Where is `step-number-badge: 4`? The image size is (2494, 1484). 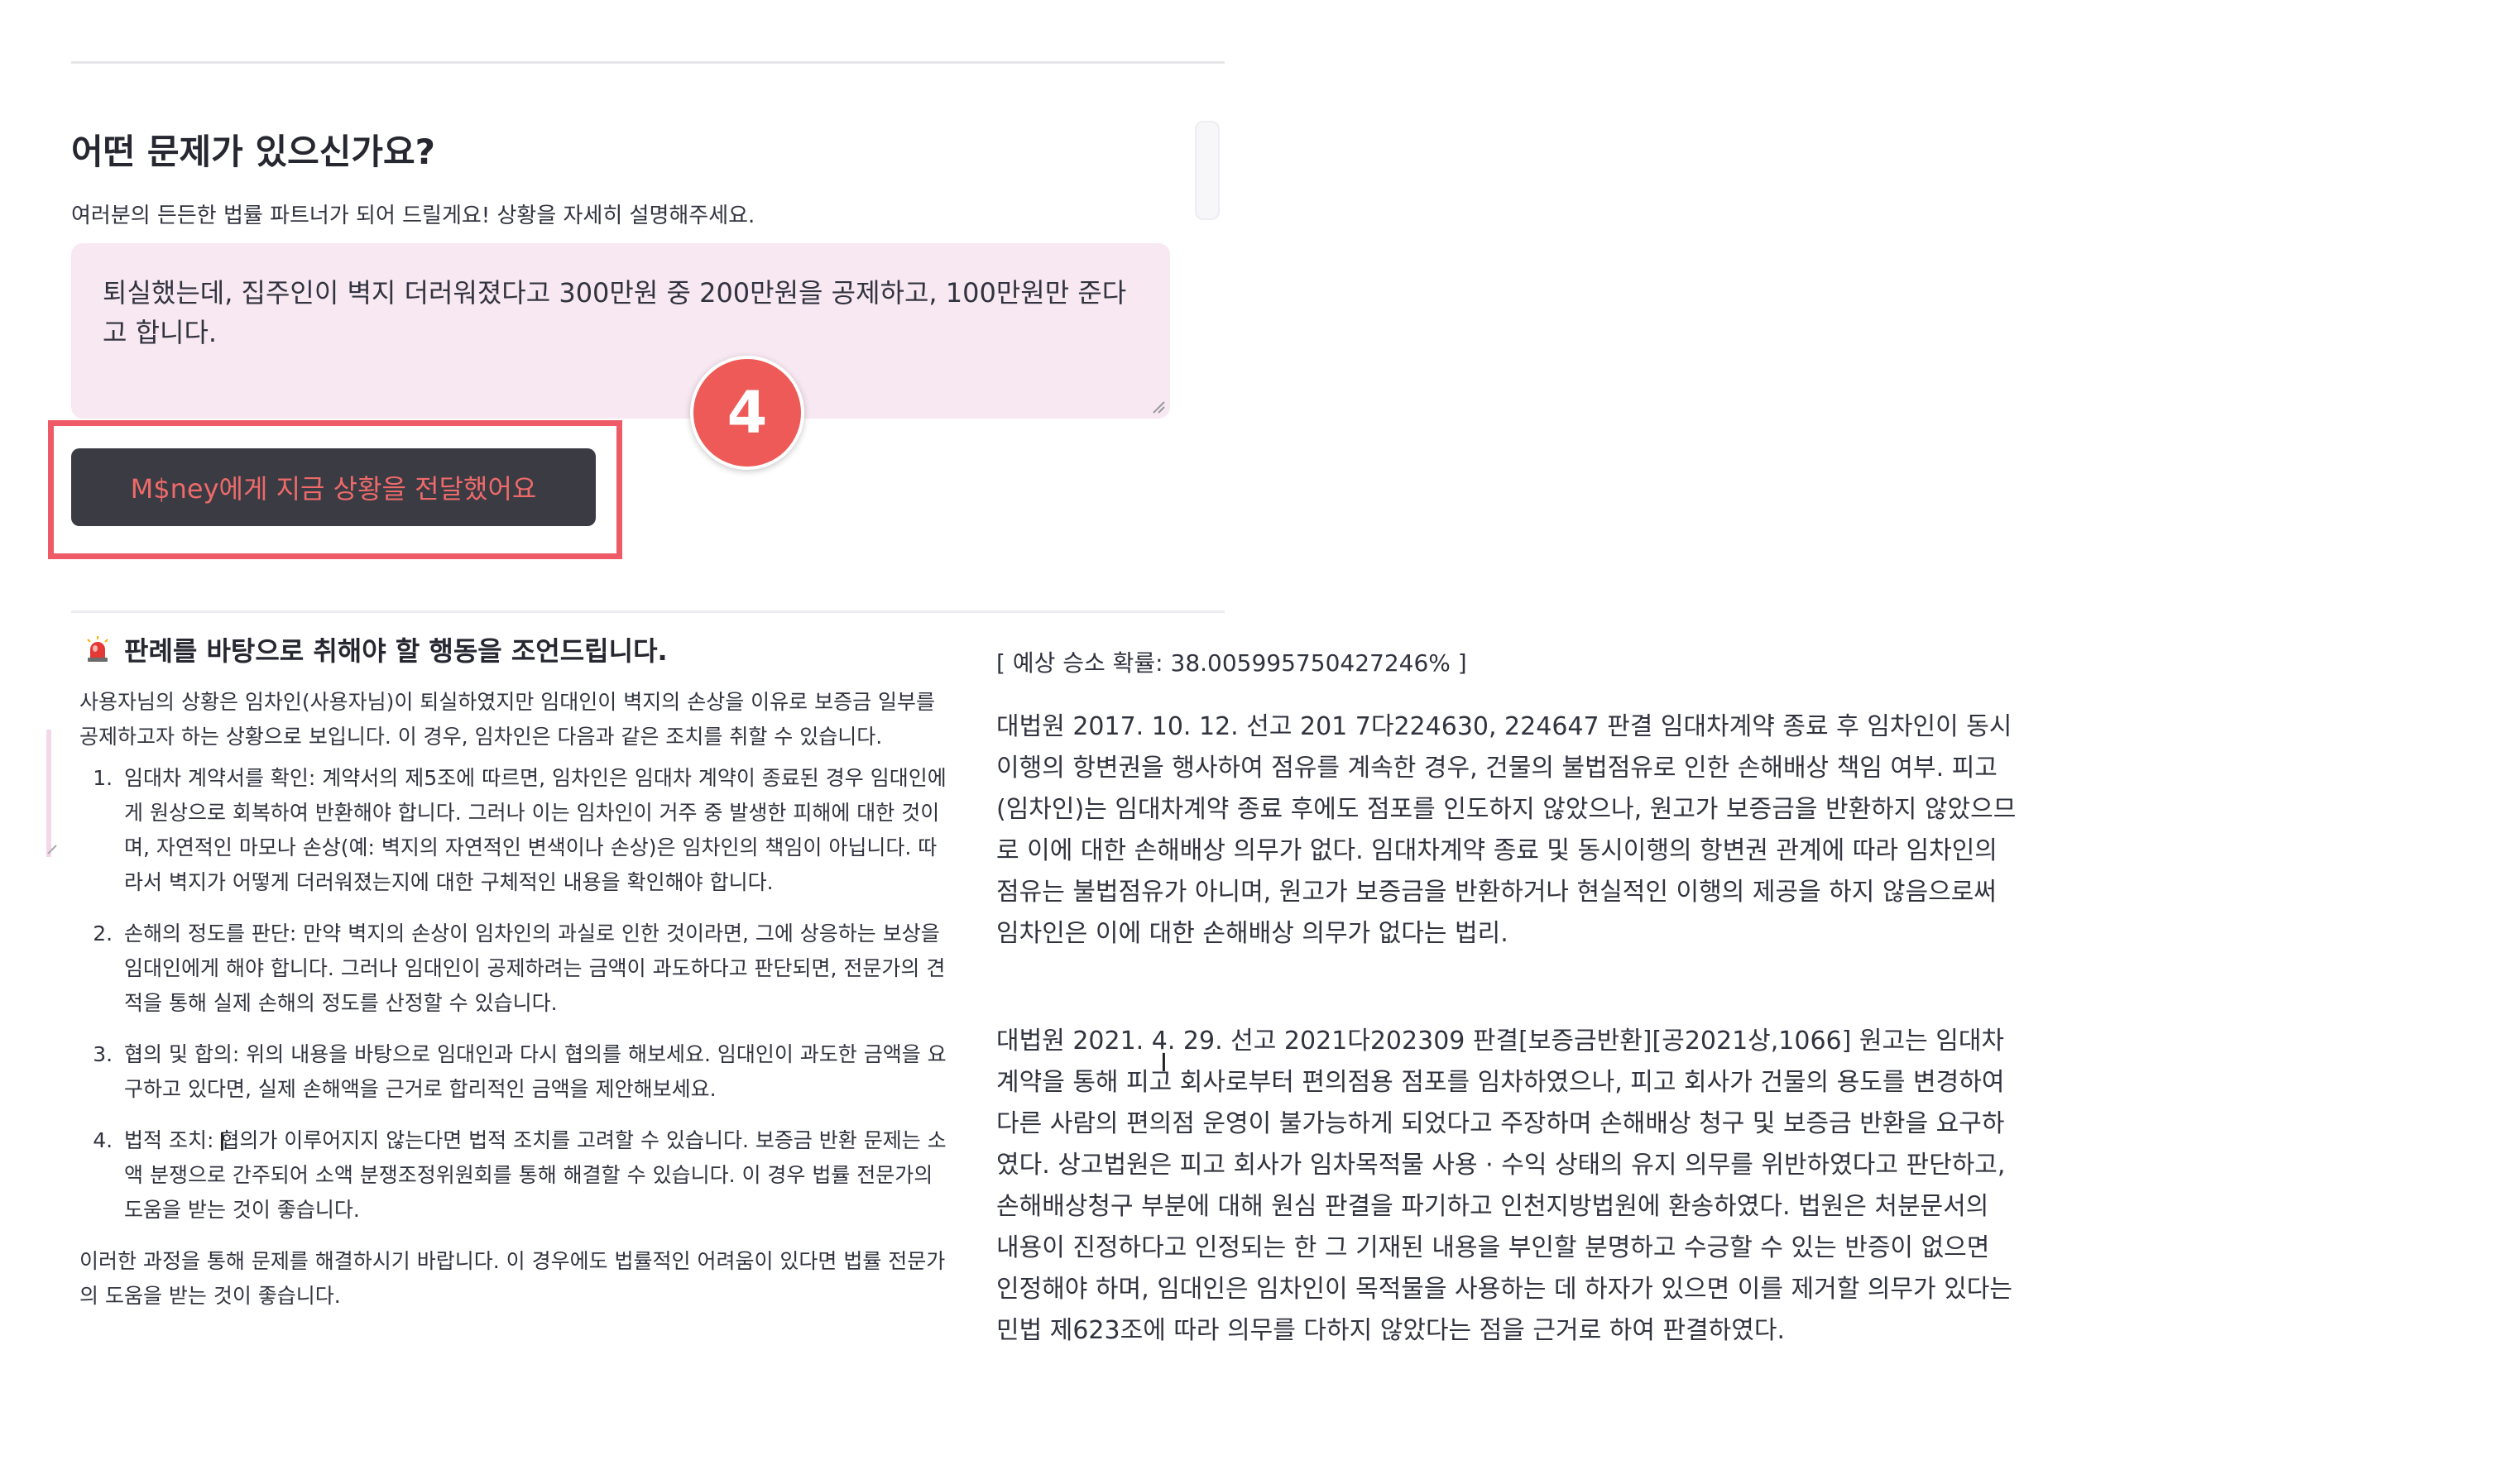
step-number-badge: 4 is located at coordinates (747, 413).